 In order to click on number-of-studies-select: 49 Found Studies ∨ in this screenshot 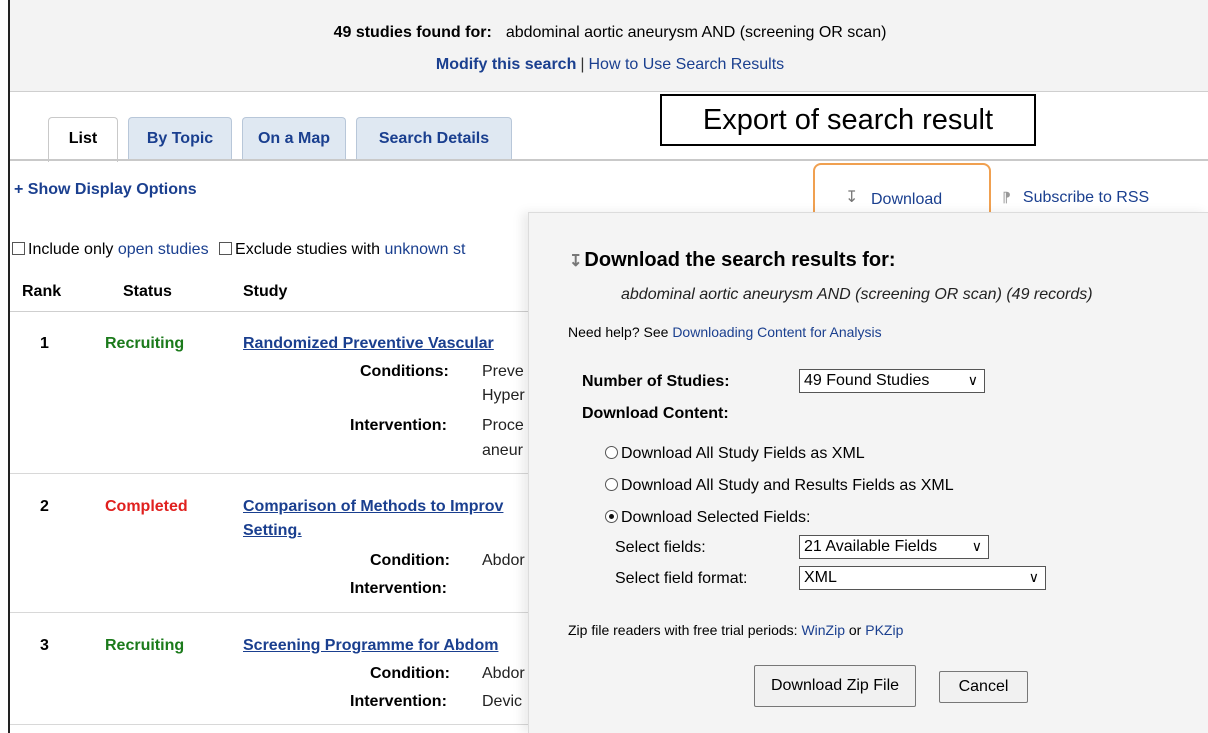, I will do `click(892, 381)`.